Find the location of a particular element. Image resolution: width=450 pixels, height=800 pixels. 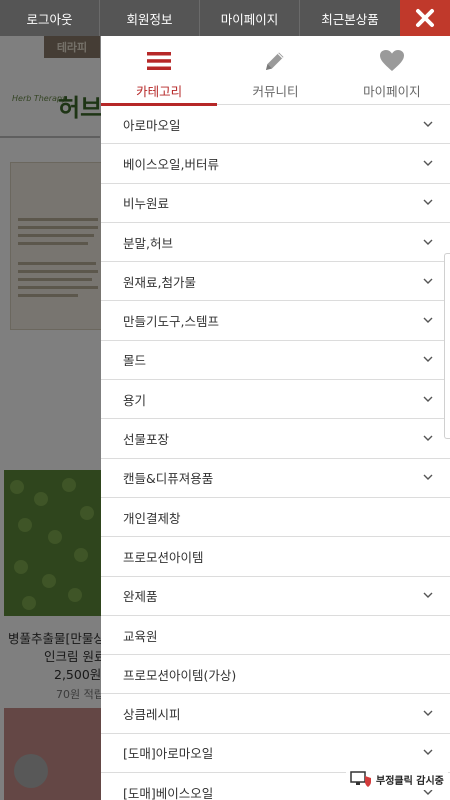

pencil-icon is located at coordinates (275, 61).